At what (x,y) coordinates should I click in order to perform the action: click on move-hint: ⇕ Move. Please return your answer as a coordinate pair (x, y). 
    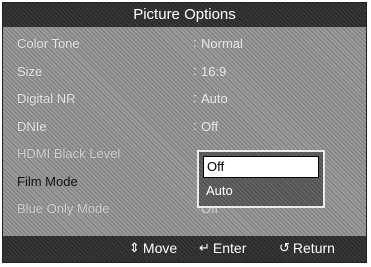
    Looking at the image, I should click on (153, 248).